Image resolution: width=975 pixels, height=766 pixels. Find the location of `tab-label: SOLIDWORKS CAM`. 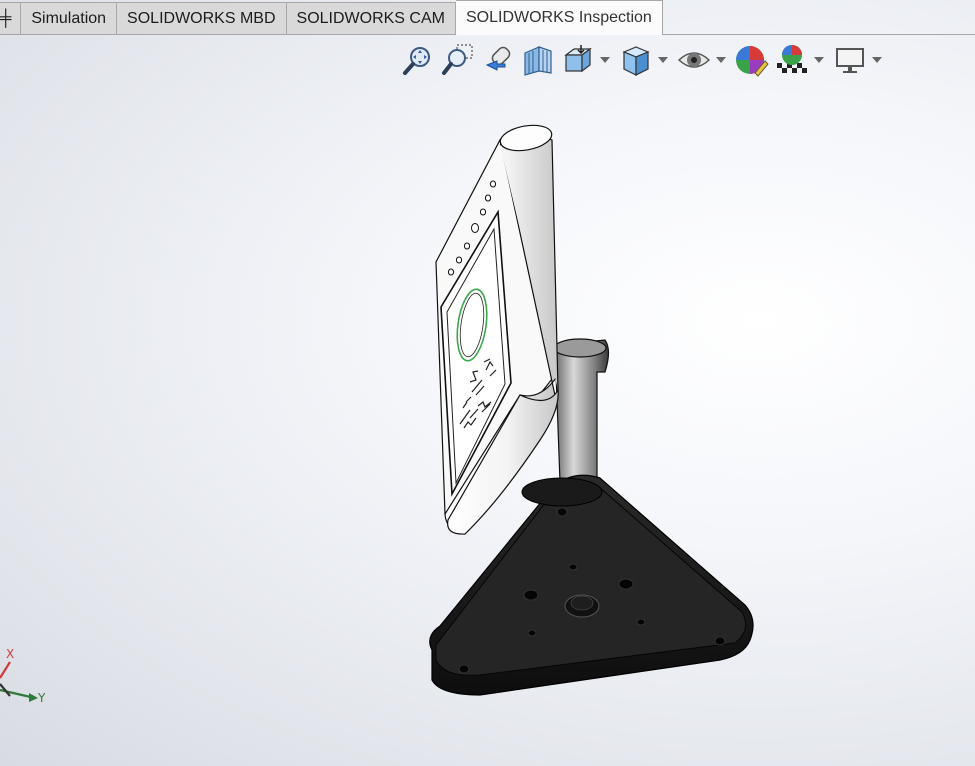

tab-label: SOLIDWORKS CAM is located at coordinates (370, 18).